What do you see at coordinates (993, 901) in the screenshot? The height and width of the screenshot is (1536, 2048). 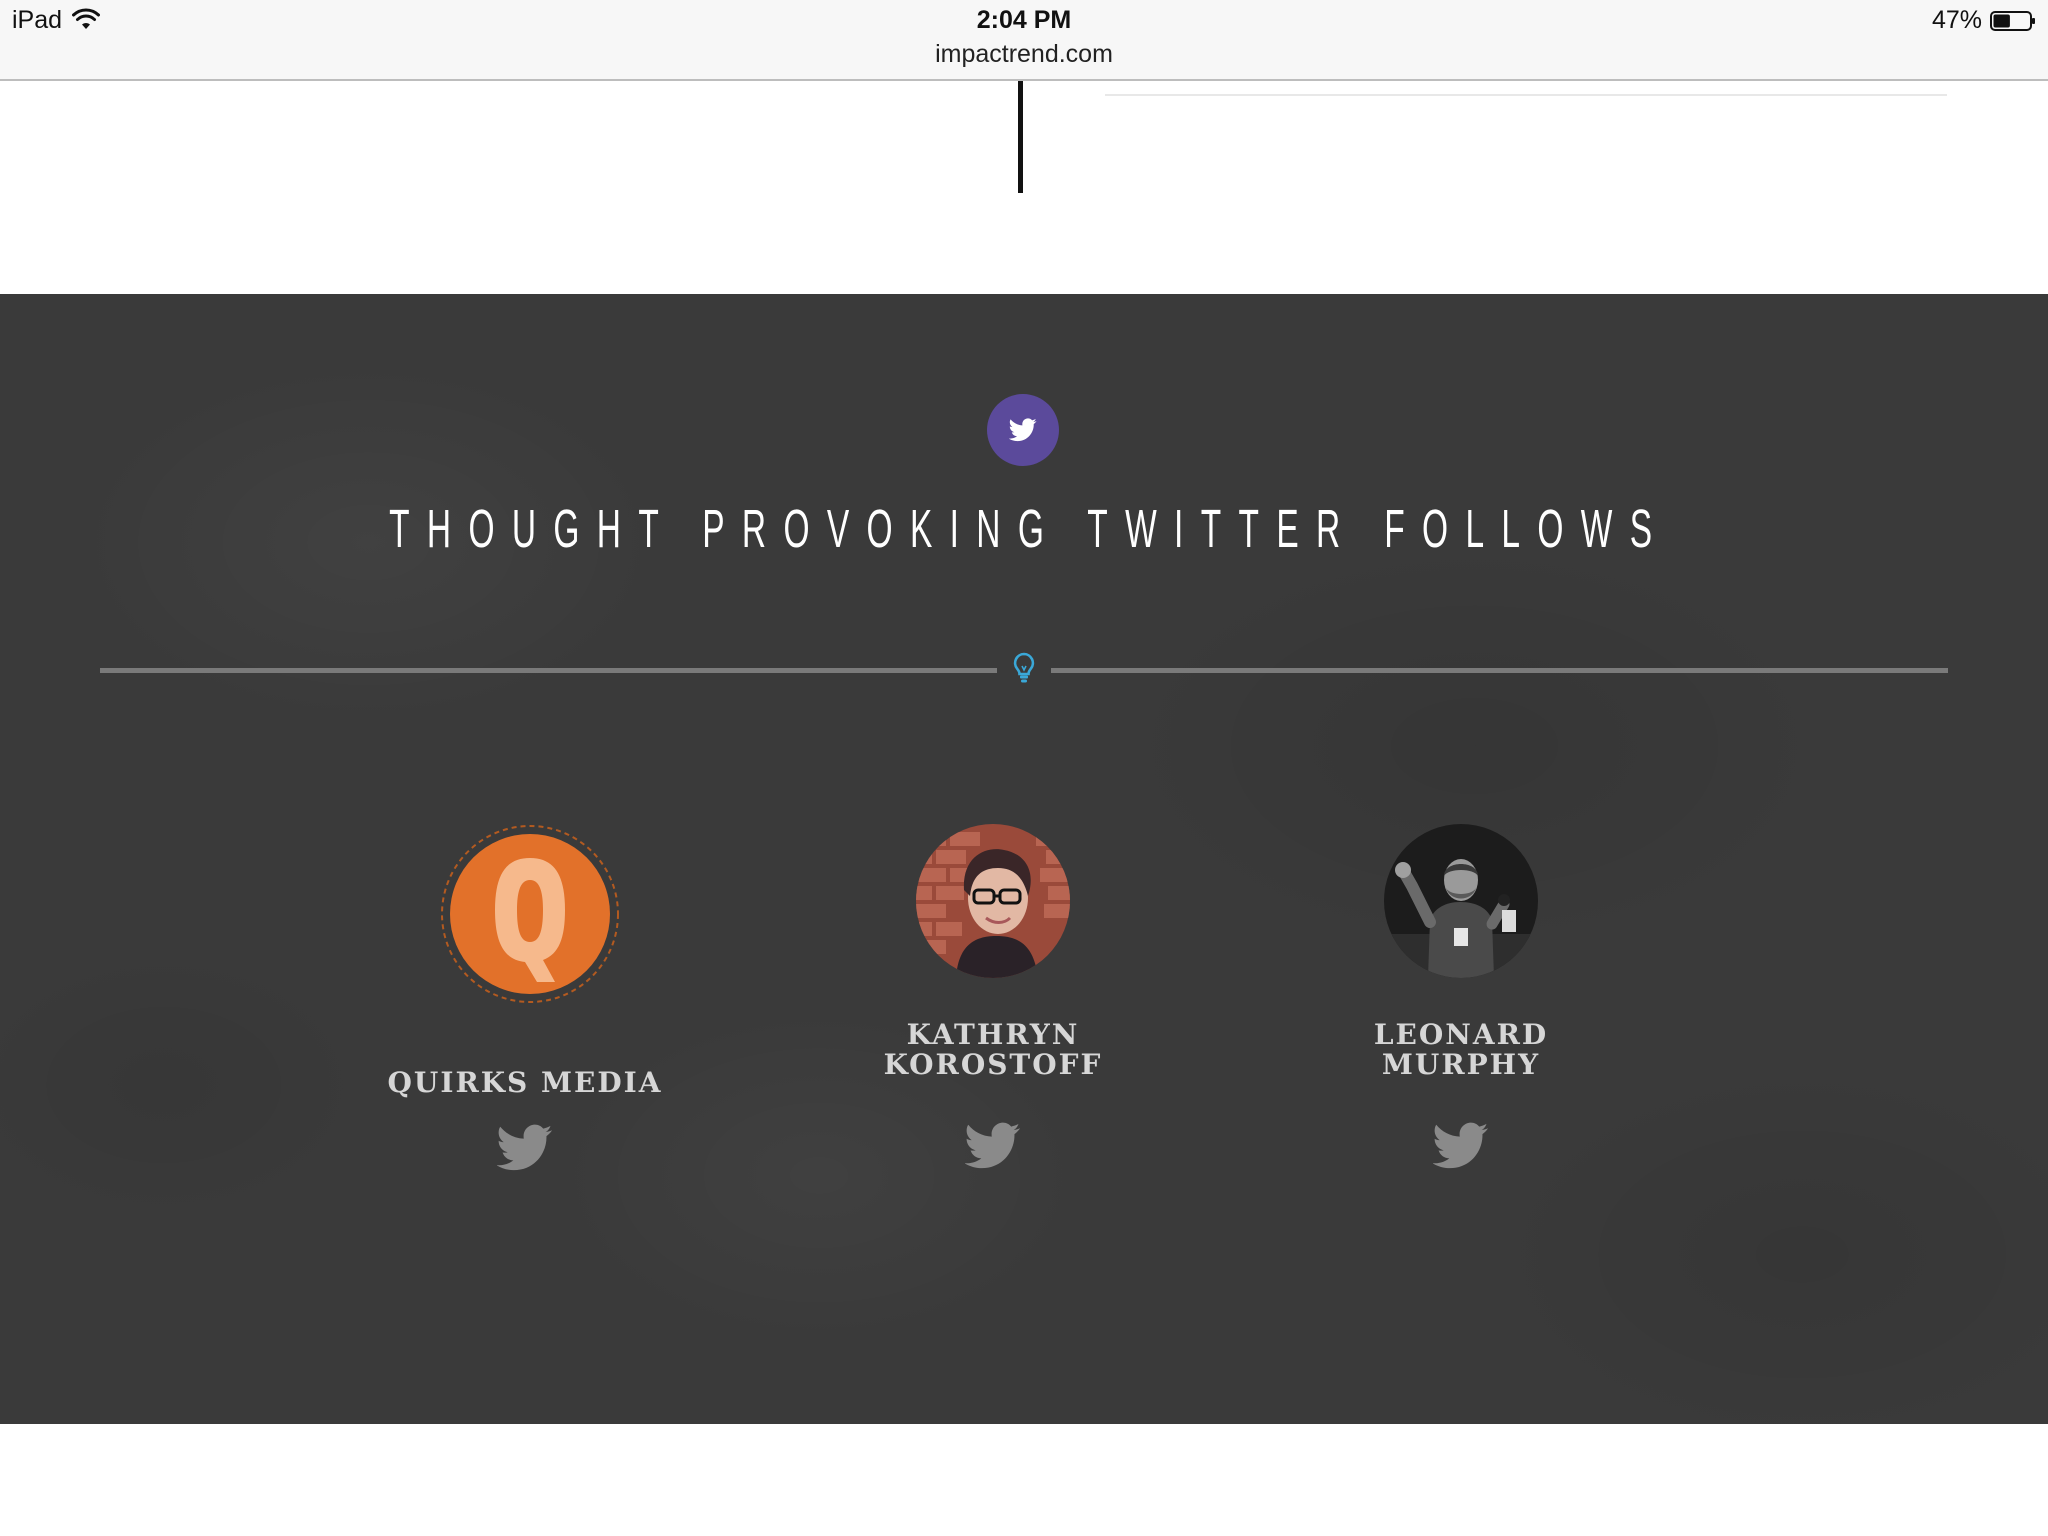 I see `kathryn-photo` at bounding box center [993, 901].